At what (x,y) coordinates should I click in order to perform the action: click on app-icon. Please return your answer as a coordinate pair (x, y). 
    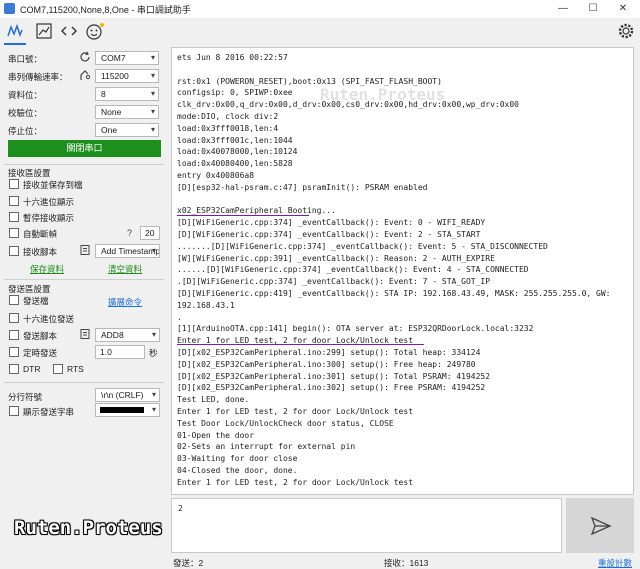
    Looking at the image, I should click on (9, 8).